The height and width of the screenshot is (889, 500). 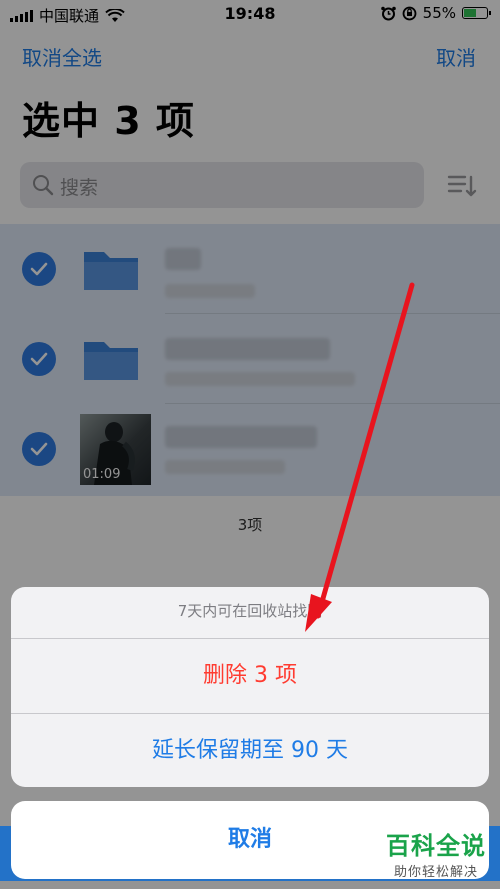 What do you see at coordinates (435, 872) in the screenshot?
I see `watermark-subtitle: 助你轻松解决` at bounding box center [435, 872].